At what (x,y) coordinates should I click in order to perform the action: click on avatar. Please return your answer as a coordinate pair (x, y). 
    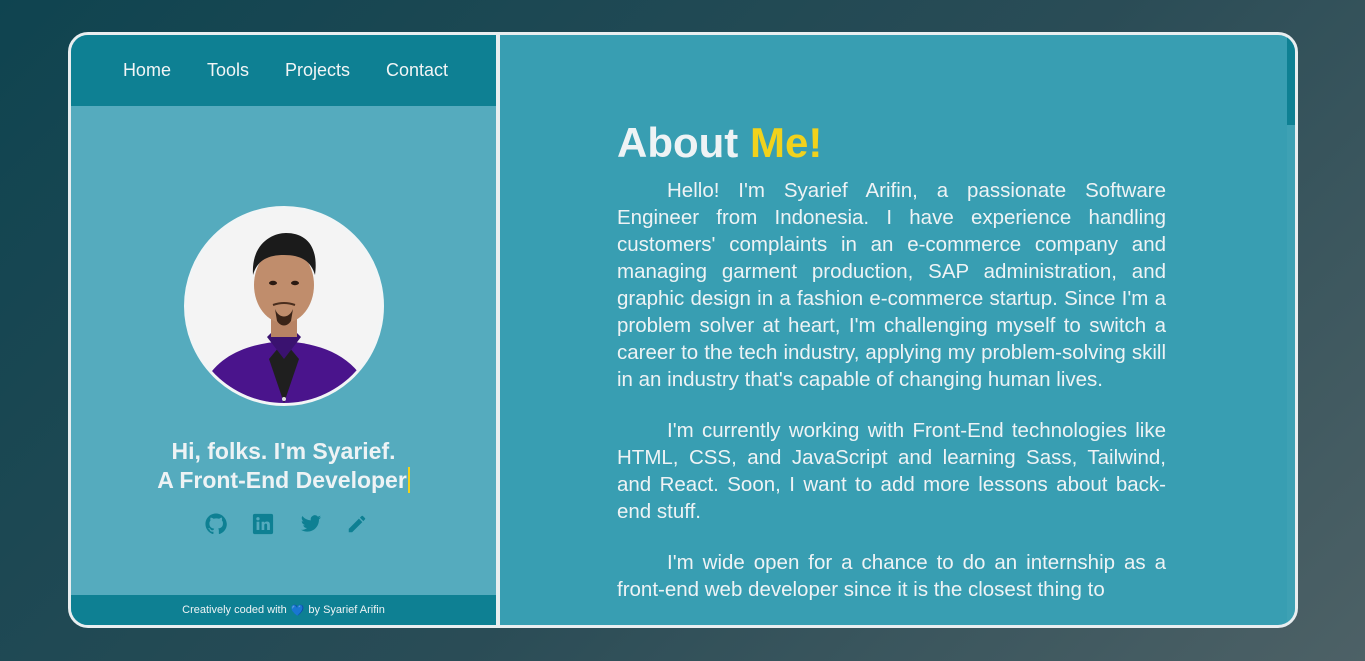
    Looking at the image, I should click on (284, 306).